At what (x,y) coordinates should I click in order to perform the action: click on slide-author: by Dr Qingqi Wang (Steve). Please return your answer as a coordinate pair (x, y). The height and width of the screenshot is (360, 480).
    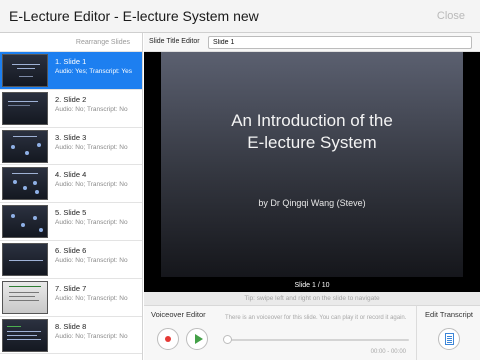
    Looking at the image, I should click on (312, 203).